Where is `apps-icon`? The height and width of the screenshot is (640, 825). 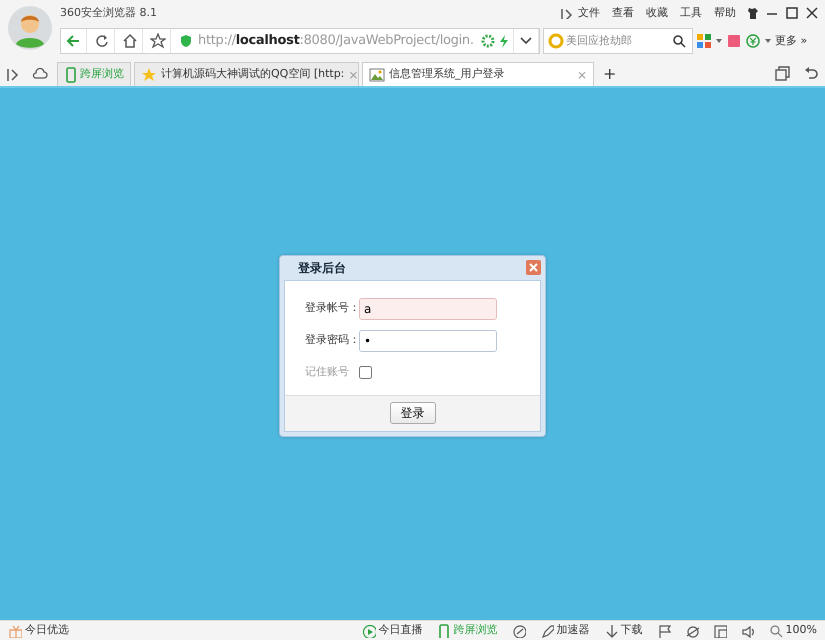 apps-icon is located at coordinates (704, 41).